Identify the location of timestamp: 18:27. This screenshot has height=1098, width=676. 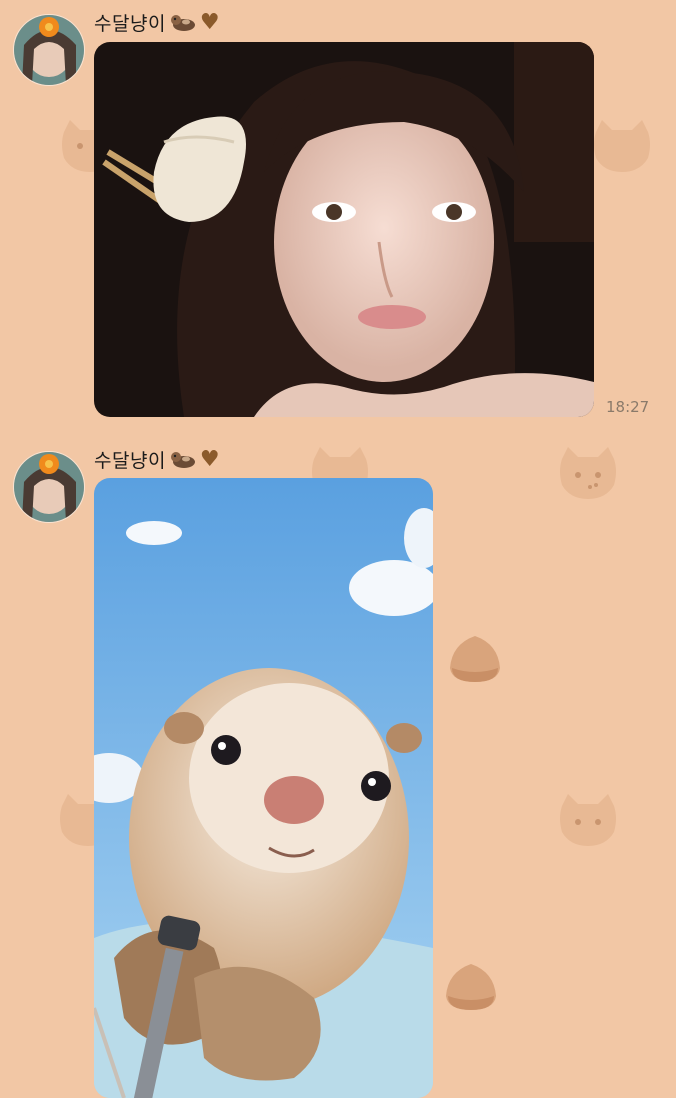
(628, 407).